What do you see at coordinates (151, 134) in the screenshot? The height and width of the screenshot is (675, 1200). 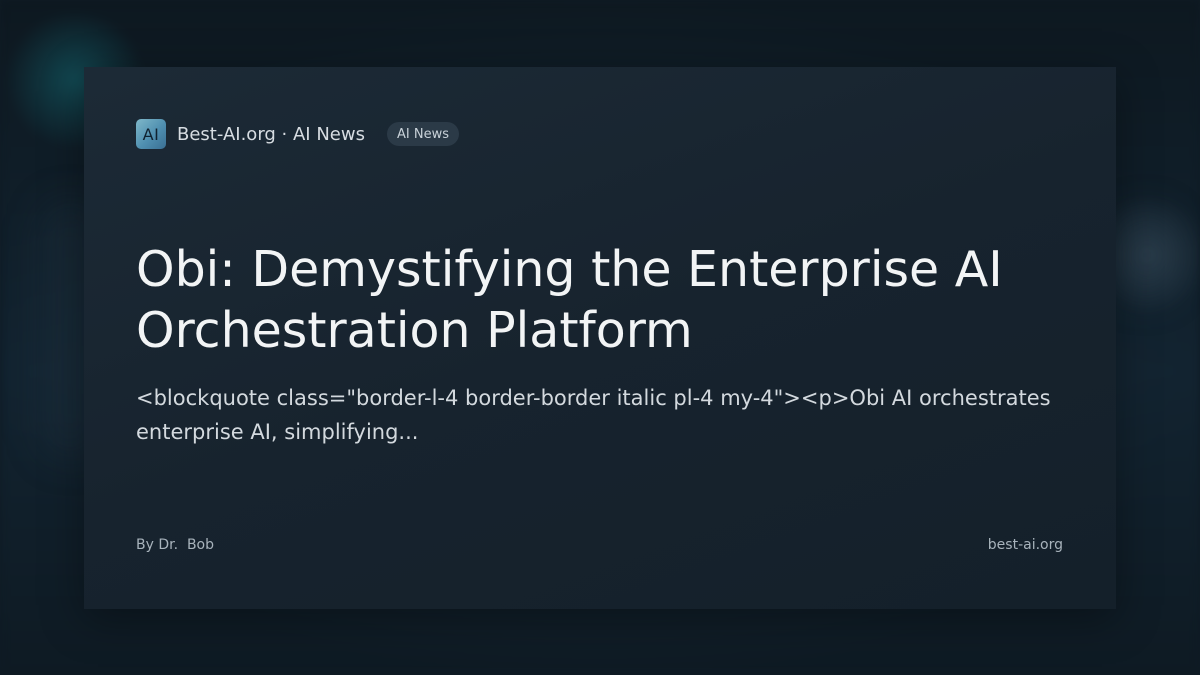 I see `site-logo-icon: AI` at bounding box center [151, 134].